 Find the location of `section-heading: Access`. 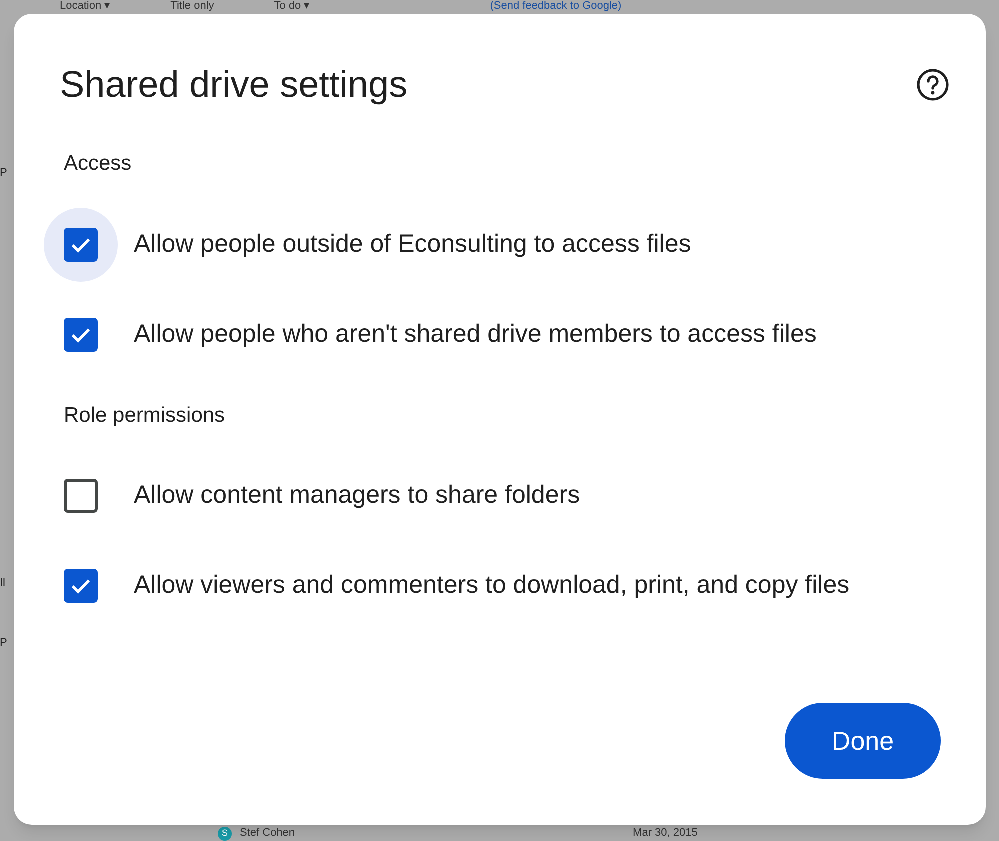

section-heading: Access is located at coordinates (98, 164).